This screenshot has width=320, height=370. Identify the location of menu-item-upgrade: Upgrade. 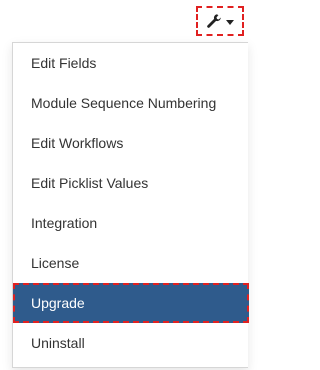
(131, 303).